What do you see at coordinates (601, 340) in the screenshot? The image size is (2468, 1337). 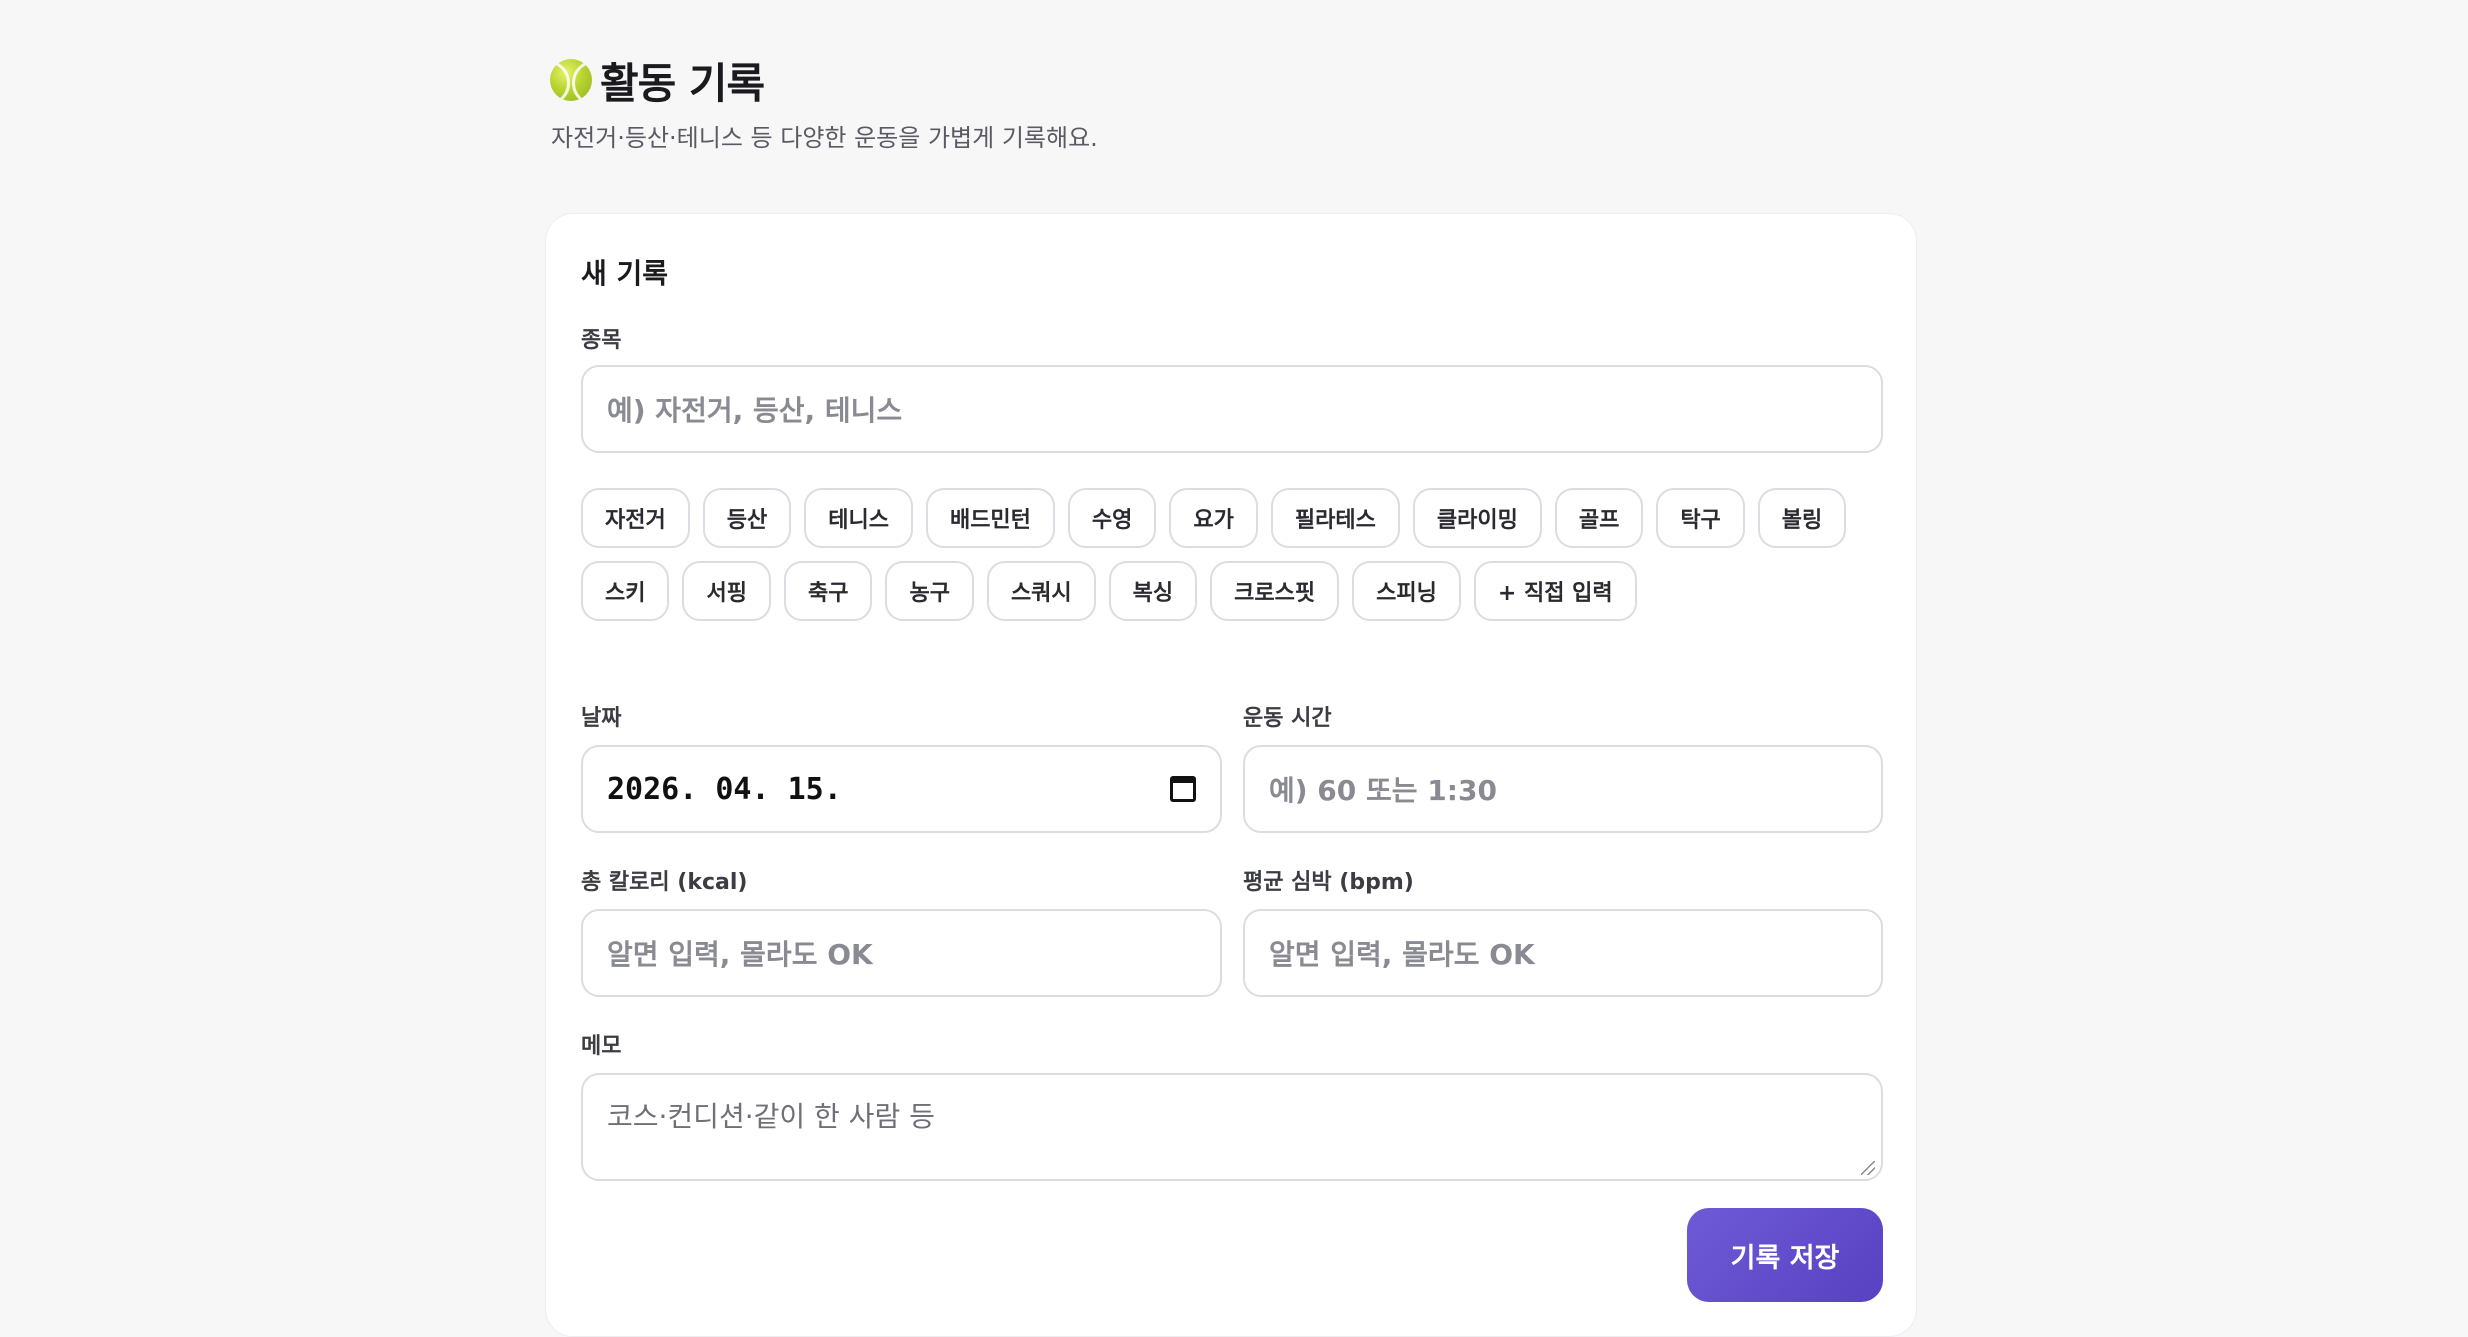 I see `sport-label: 종목` at bounding box center [601, 340].